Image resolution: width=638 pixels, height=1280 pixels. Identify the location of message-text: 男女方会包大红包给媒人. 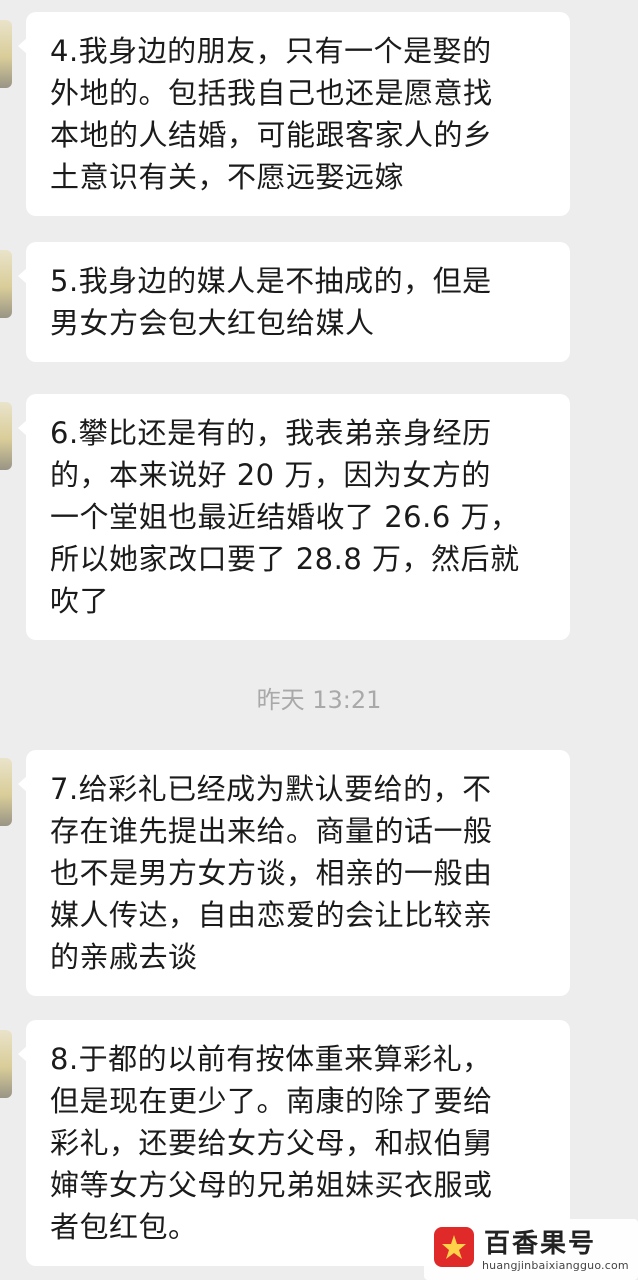
(212, 323).